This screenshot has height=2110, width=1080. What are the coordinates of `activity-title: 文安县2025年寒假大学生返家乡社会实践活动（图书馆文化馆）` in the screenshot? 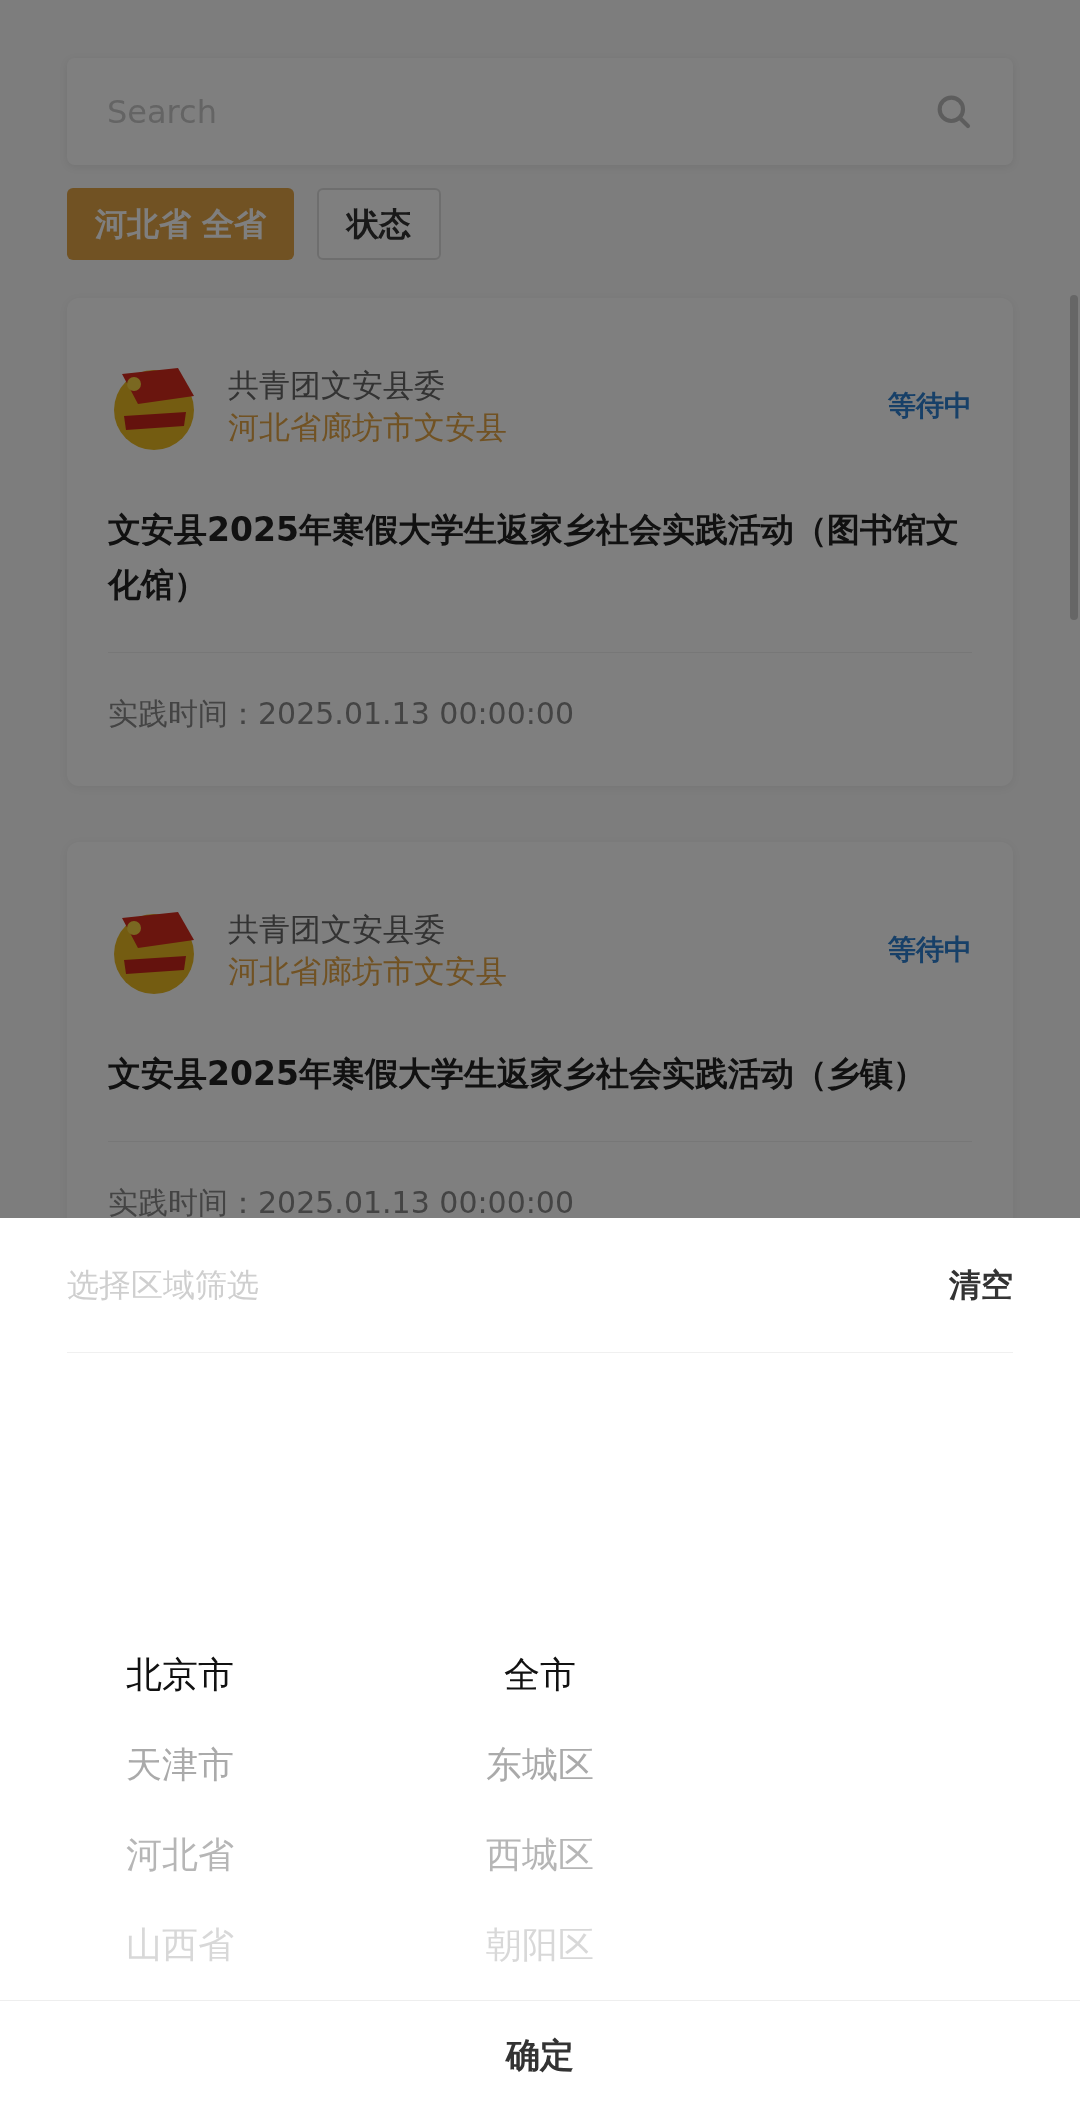 It's located at (534, 557).